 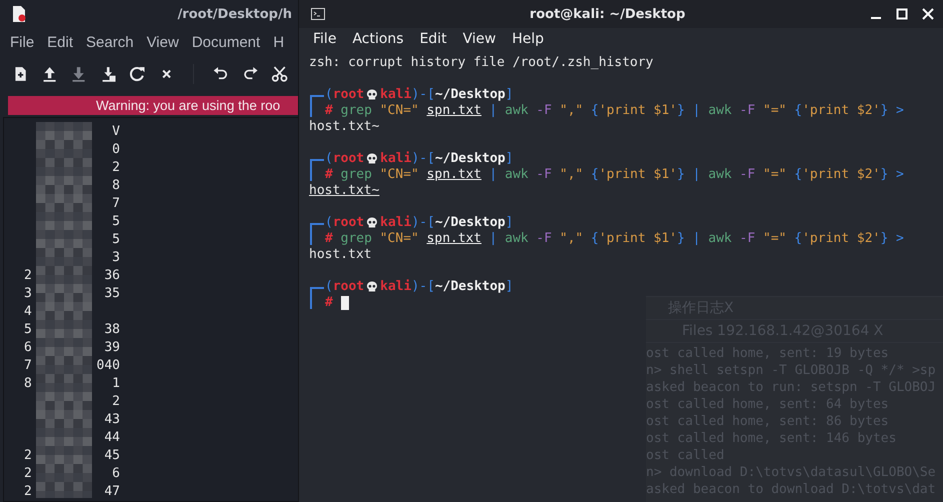 What do you see at coordinates (902, 14) in the screenshot?
I see `maximize-icon` at bounding box center [902, 14].